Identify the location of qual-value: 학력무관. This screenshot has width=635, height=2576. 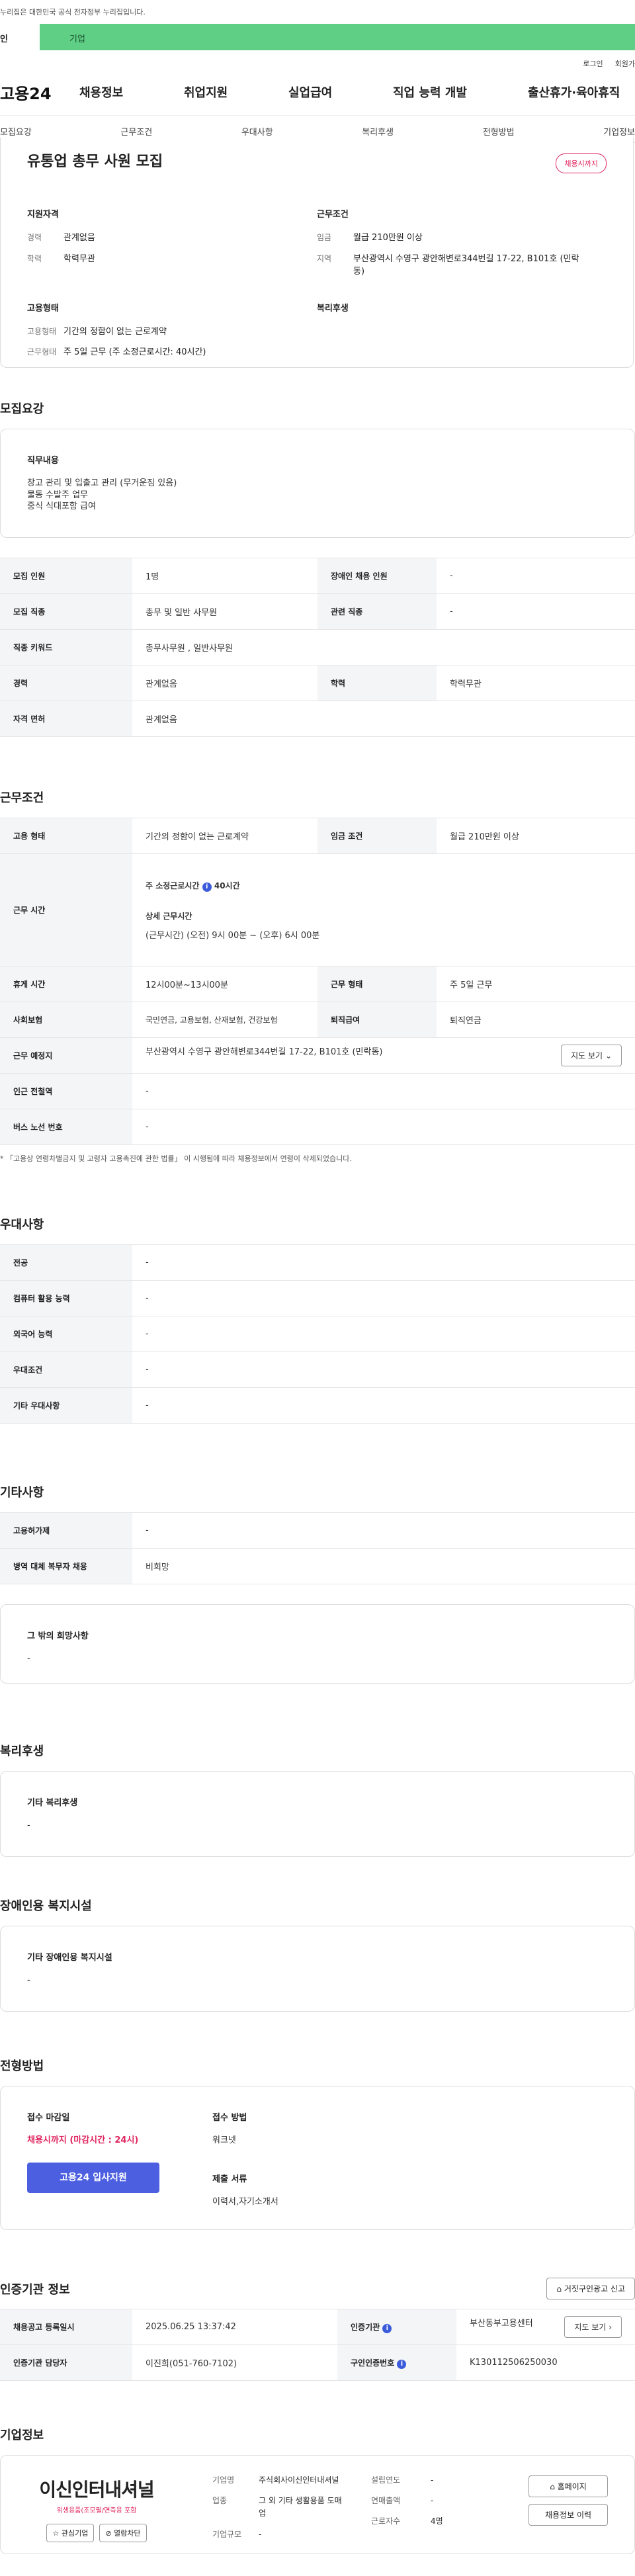
(79, 258).